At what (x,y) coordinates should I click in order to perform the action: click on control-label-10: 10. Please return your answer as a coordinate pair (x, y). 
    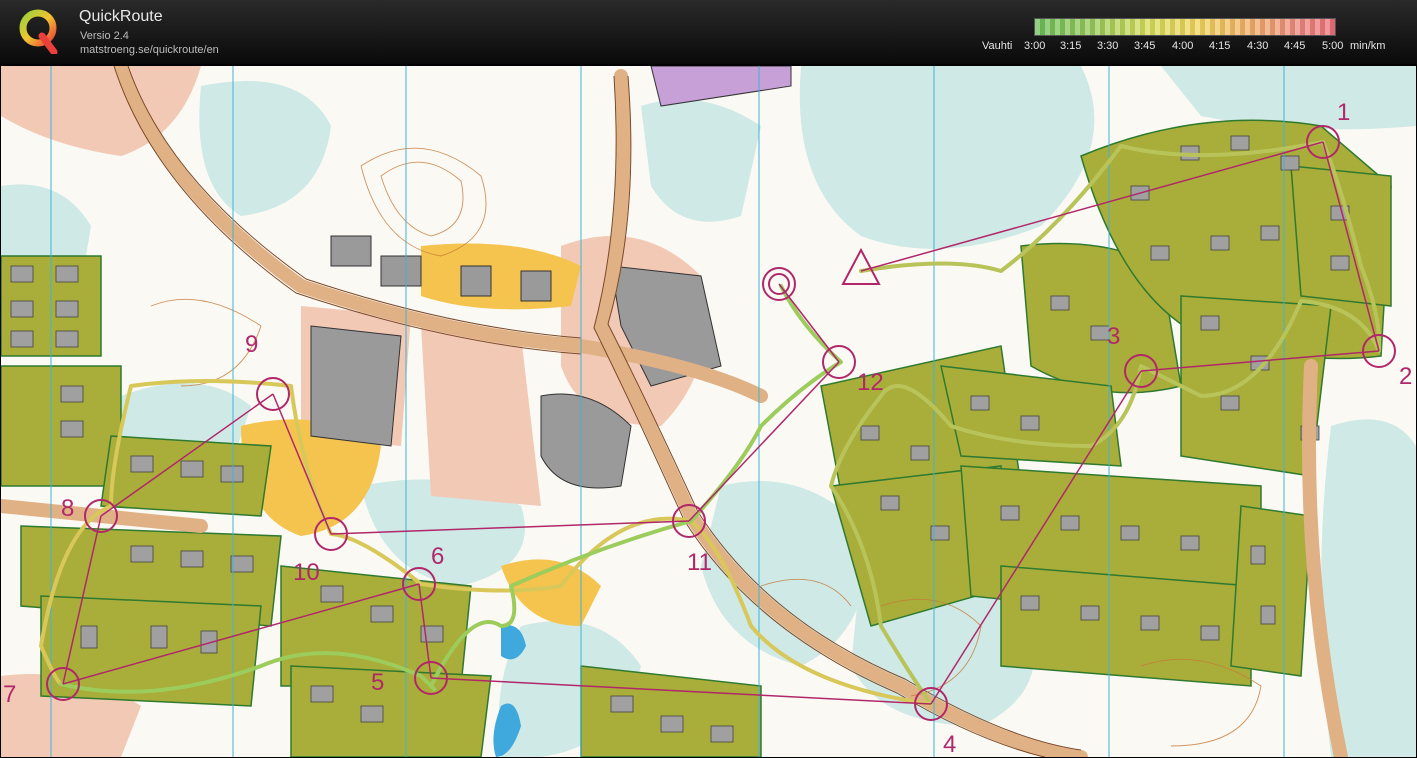
    Looking at the image, I should click on (306, 572).